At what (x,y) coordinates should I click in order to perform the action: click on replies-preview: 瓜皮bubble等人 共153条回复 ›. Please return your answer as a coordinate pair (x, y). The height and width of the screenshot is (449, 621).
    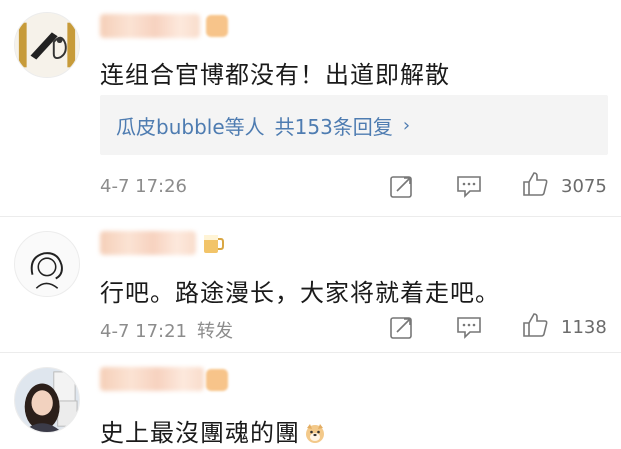
    Looking at the image, I should click on (354, 125).